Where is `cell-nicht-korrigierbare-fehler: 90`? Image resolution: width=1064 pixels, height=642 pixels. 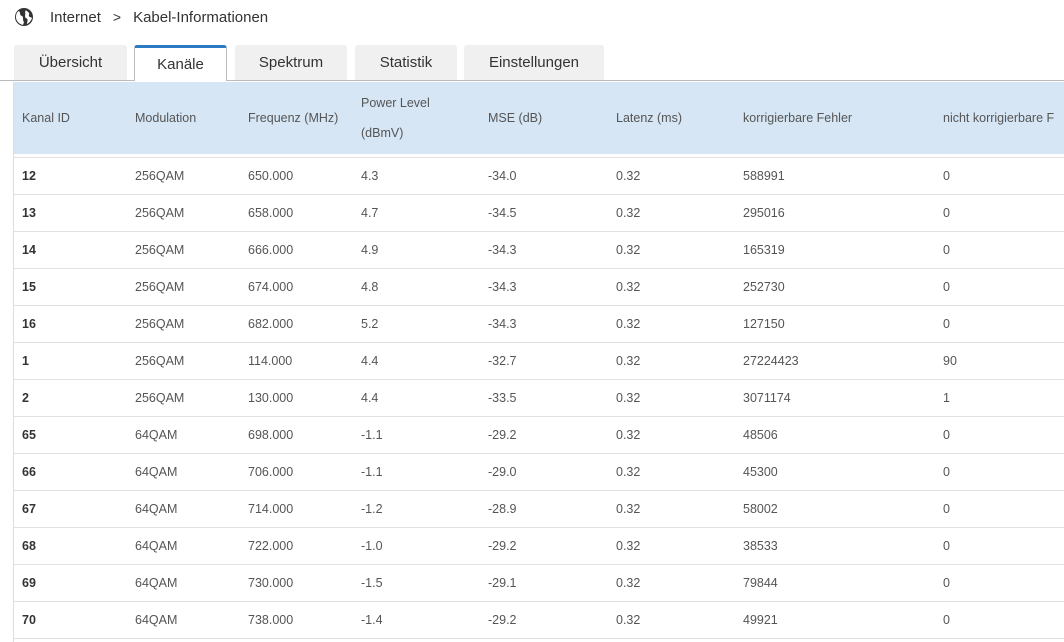
cell-nicht-korrigierbare-fehler: 90 is located at coordinates (950, 361).